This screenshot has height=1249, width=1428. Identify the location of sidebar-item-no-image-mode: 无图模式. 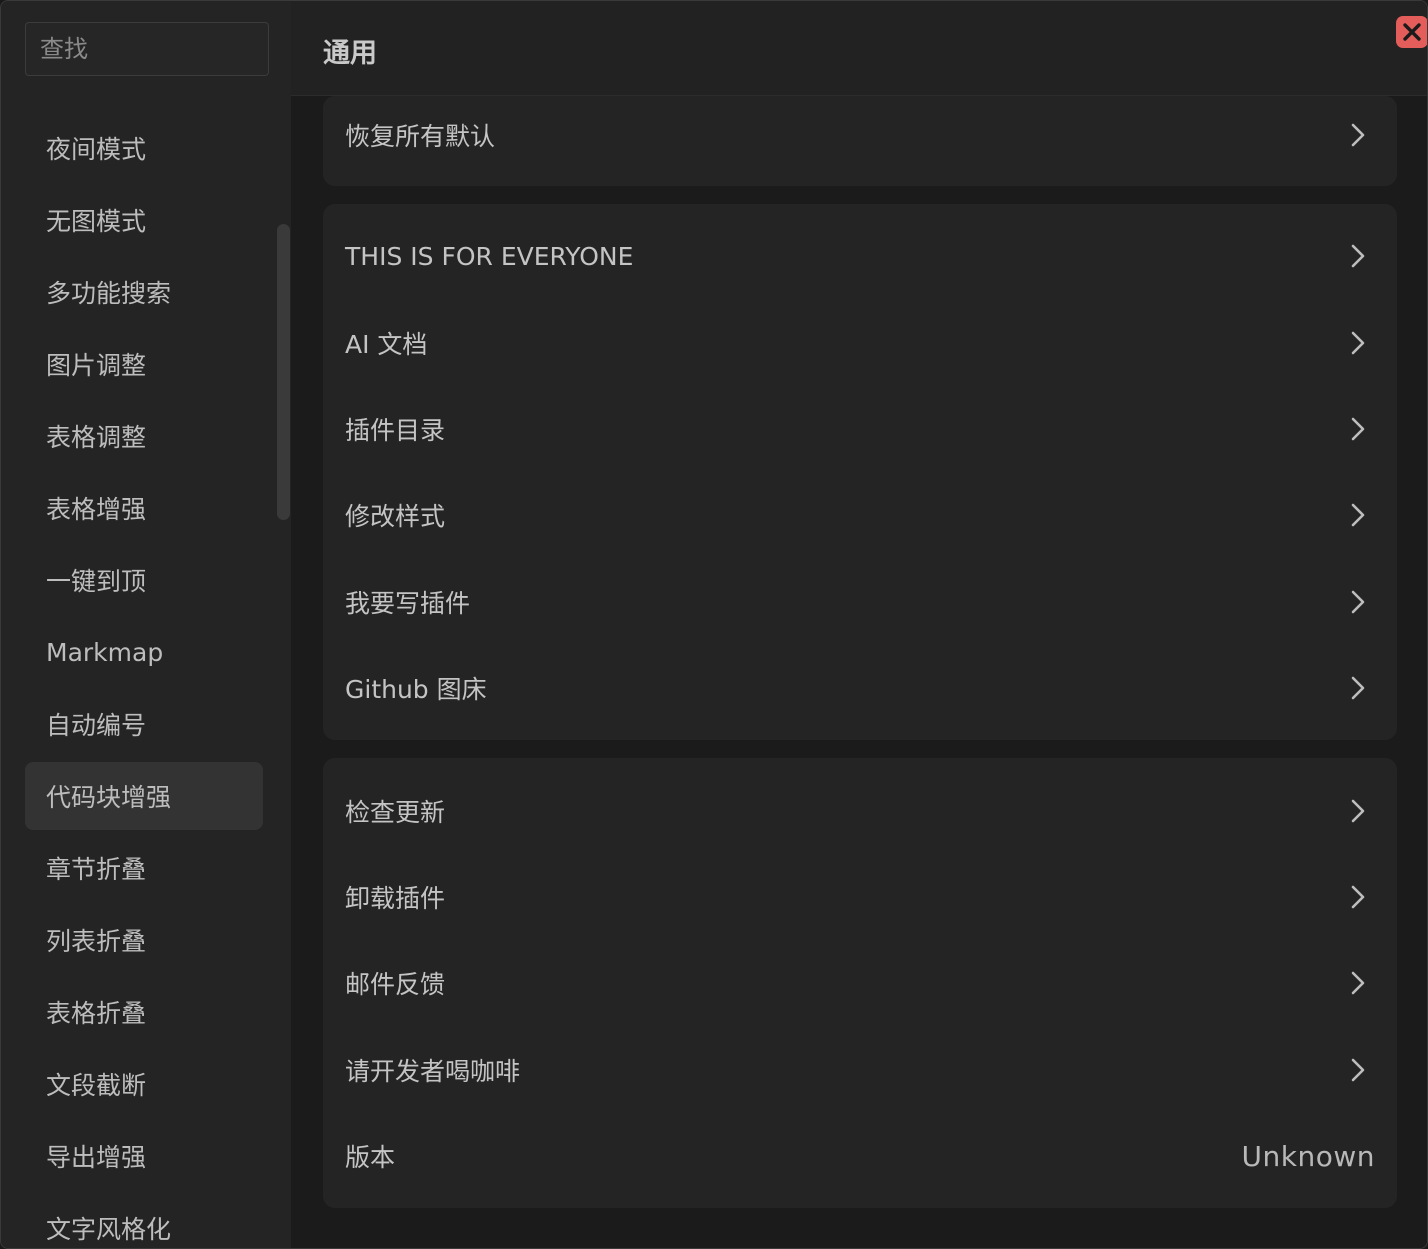
(144, 220).